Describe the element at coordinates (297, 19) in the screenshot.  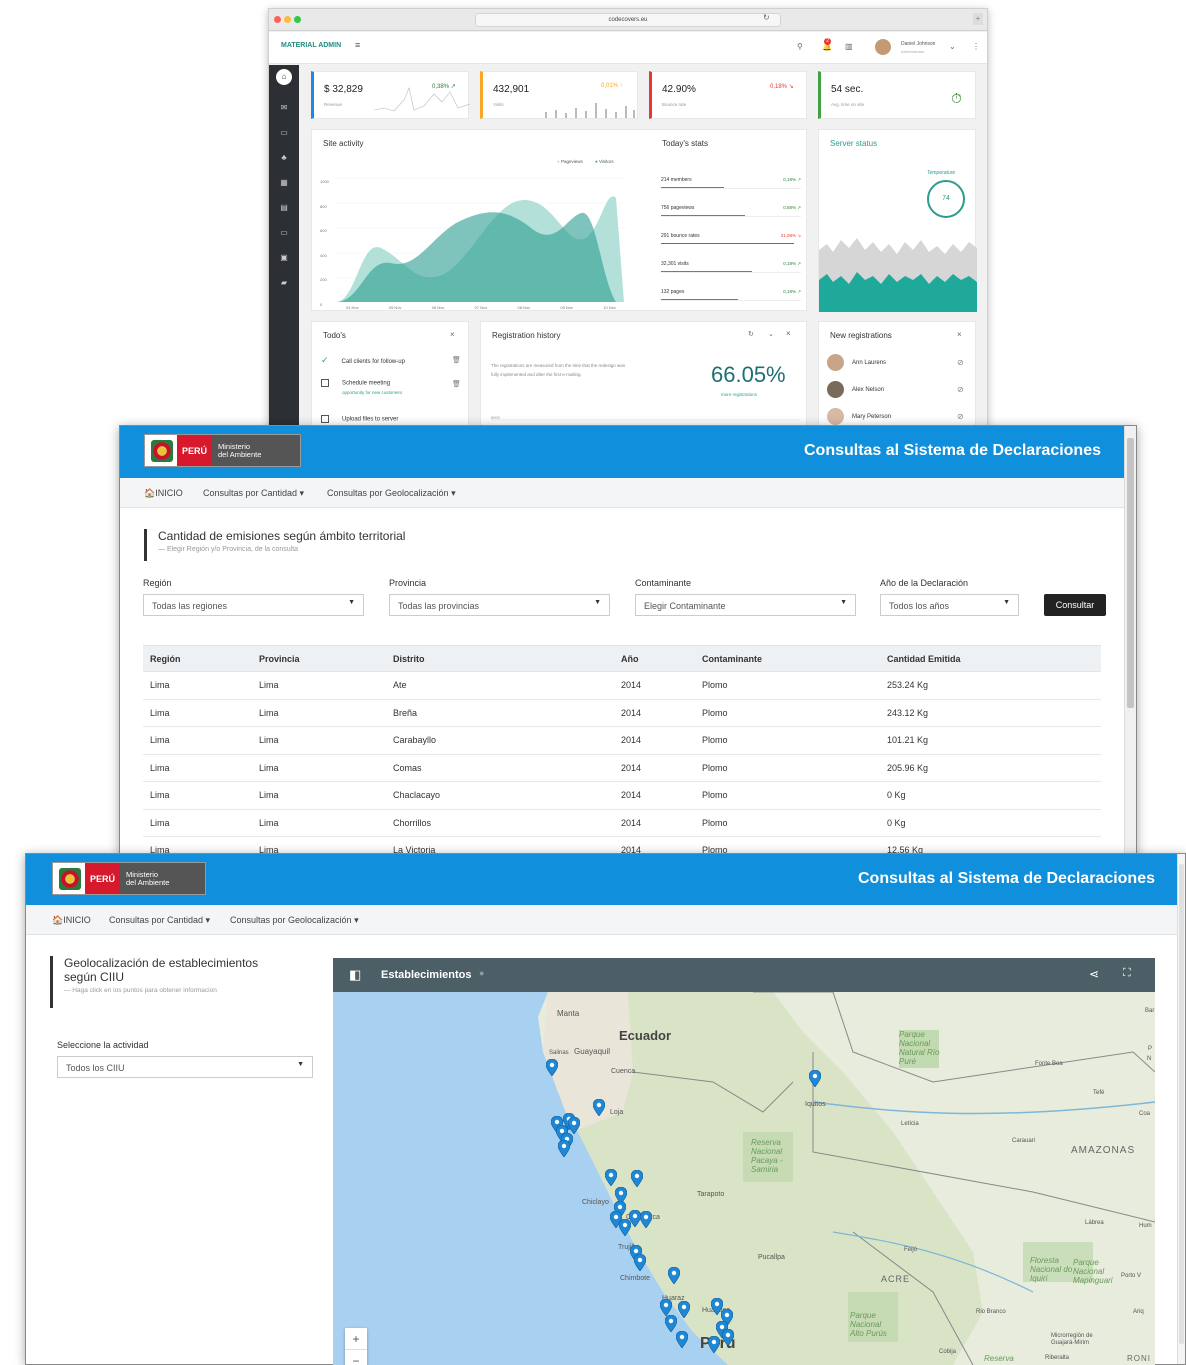
I see `maximize-dot` at that location.